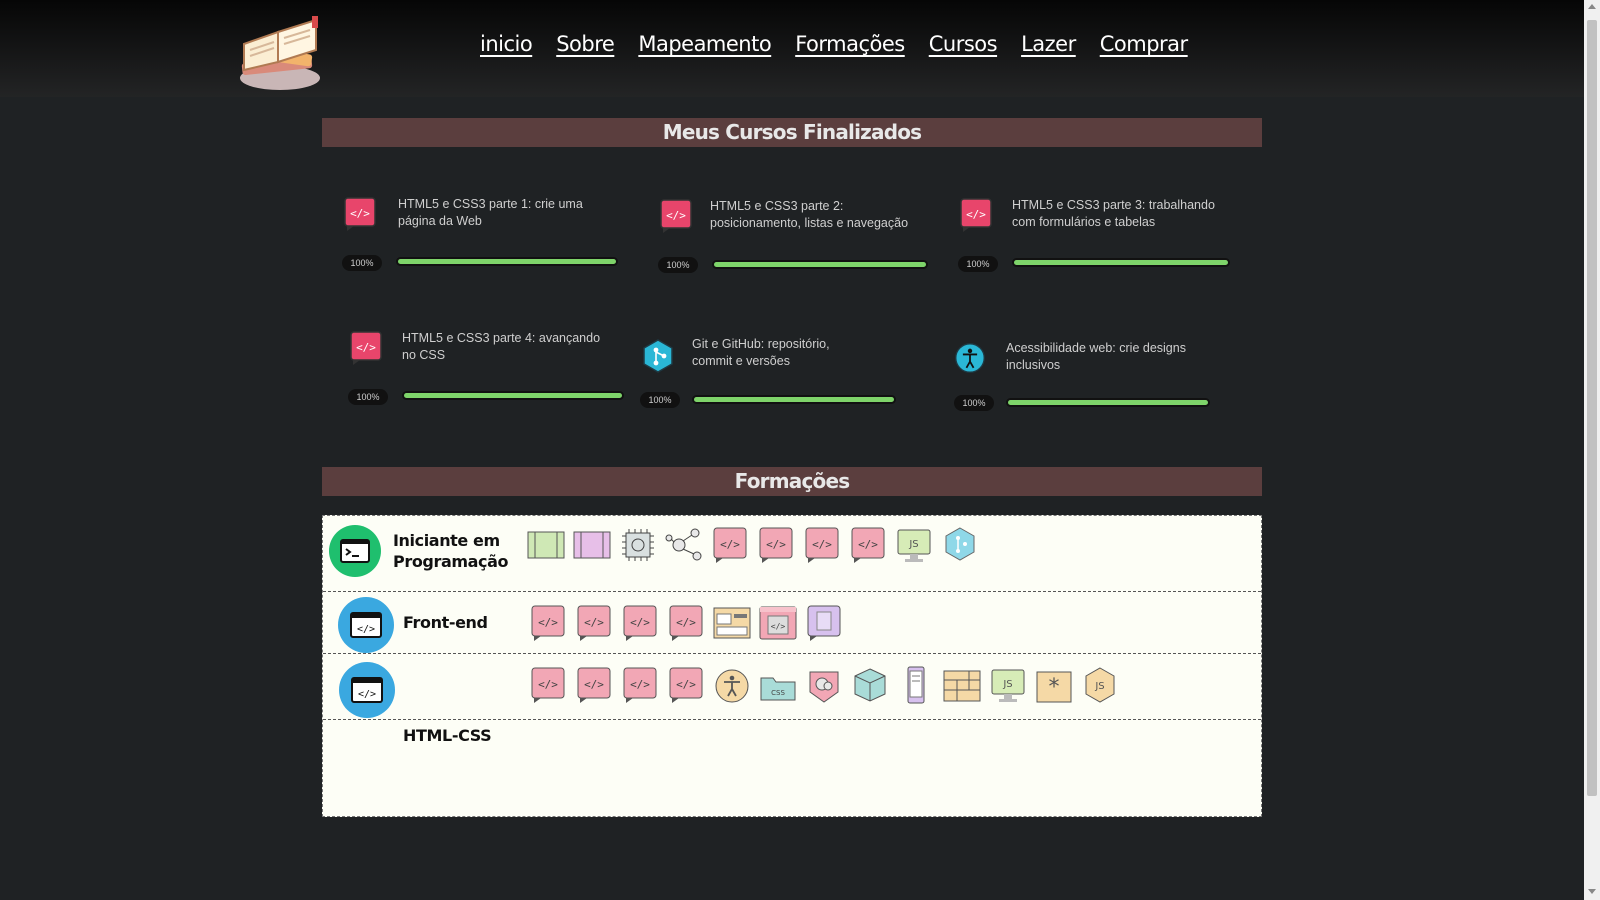  I want to click on formation-name: HTML-CSS, so click(447, 735).